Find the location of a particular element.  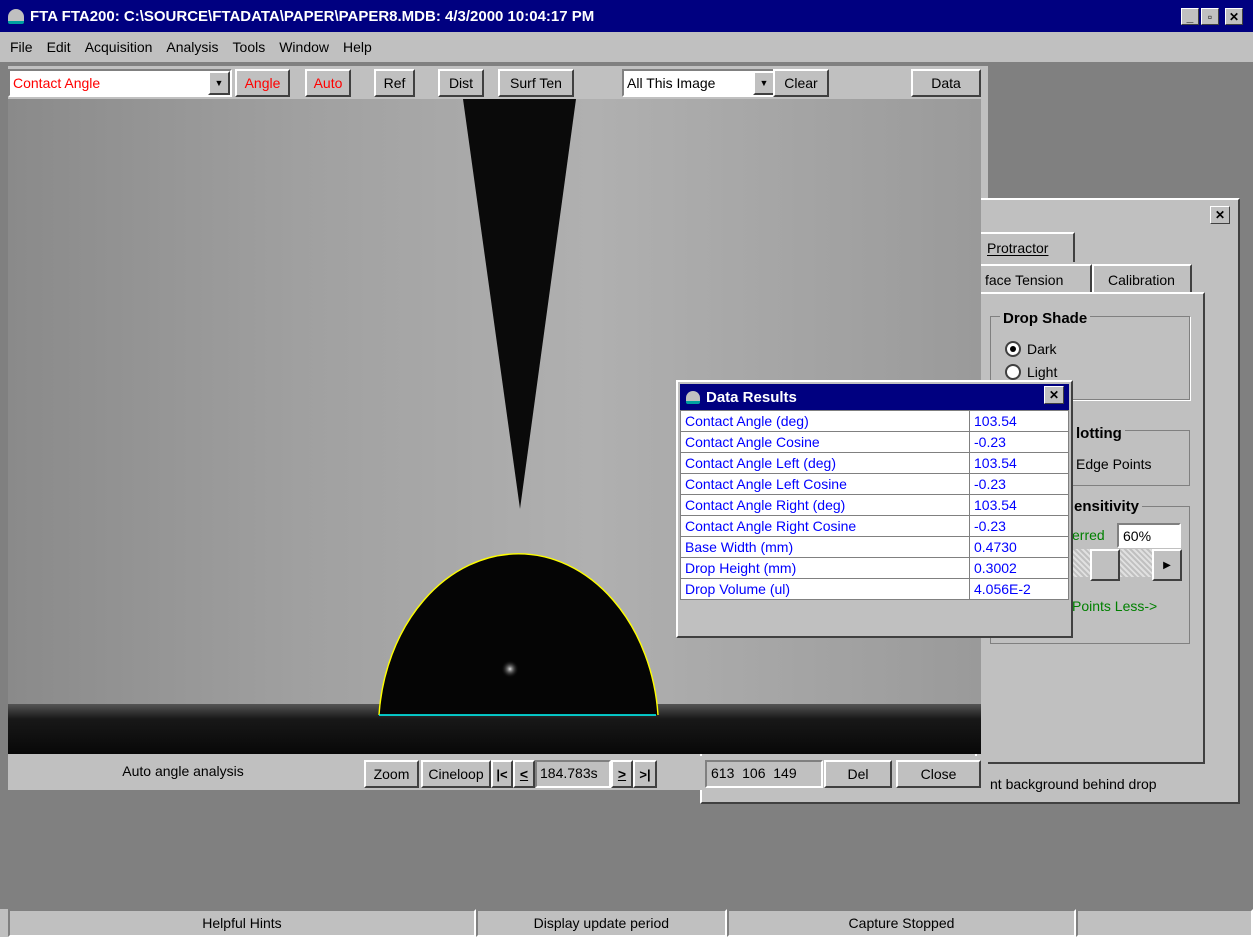

result-label: Contact Angle Right Cosine is located at coordinates (825, 526).